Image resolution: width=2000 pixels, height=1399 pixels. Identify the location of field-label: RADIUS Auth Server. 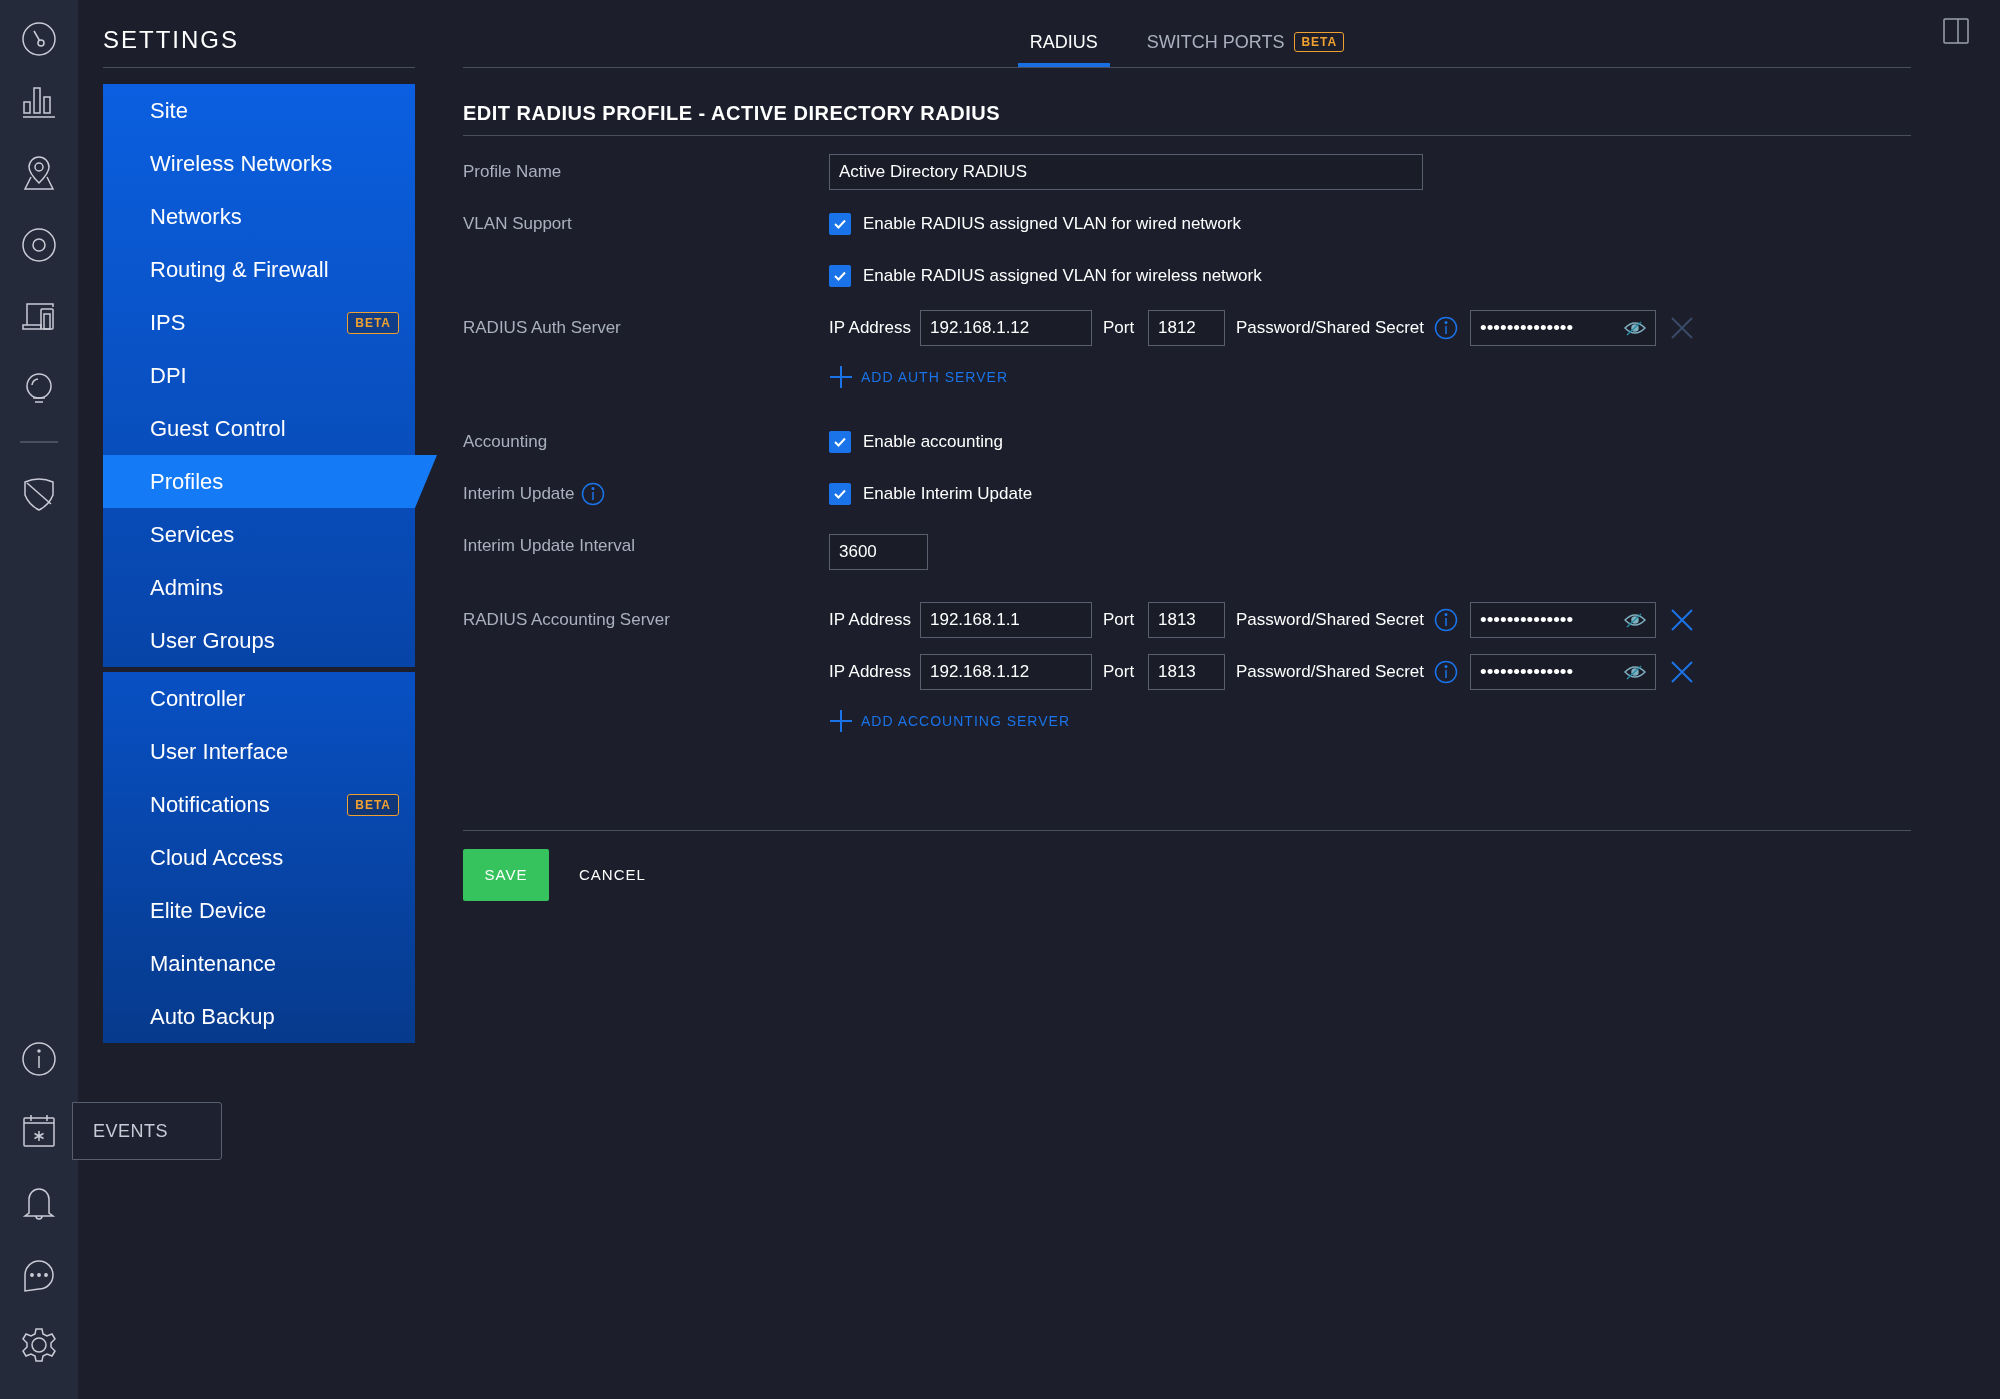
(542, 328).